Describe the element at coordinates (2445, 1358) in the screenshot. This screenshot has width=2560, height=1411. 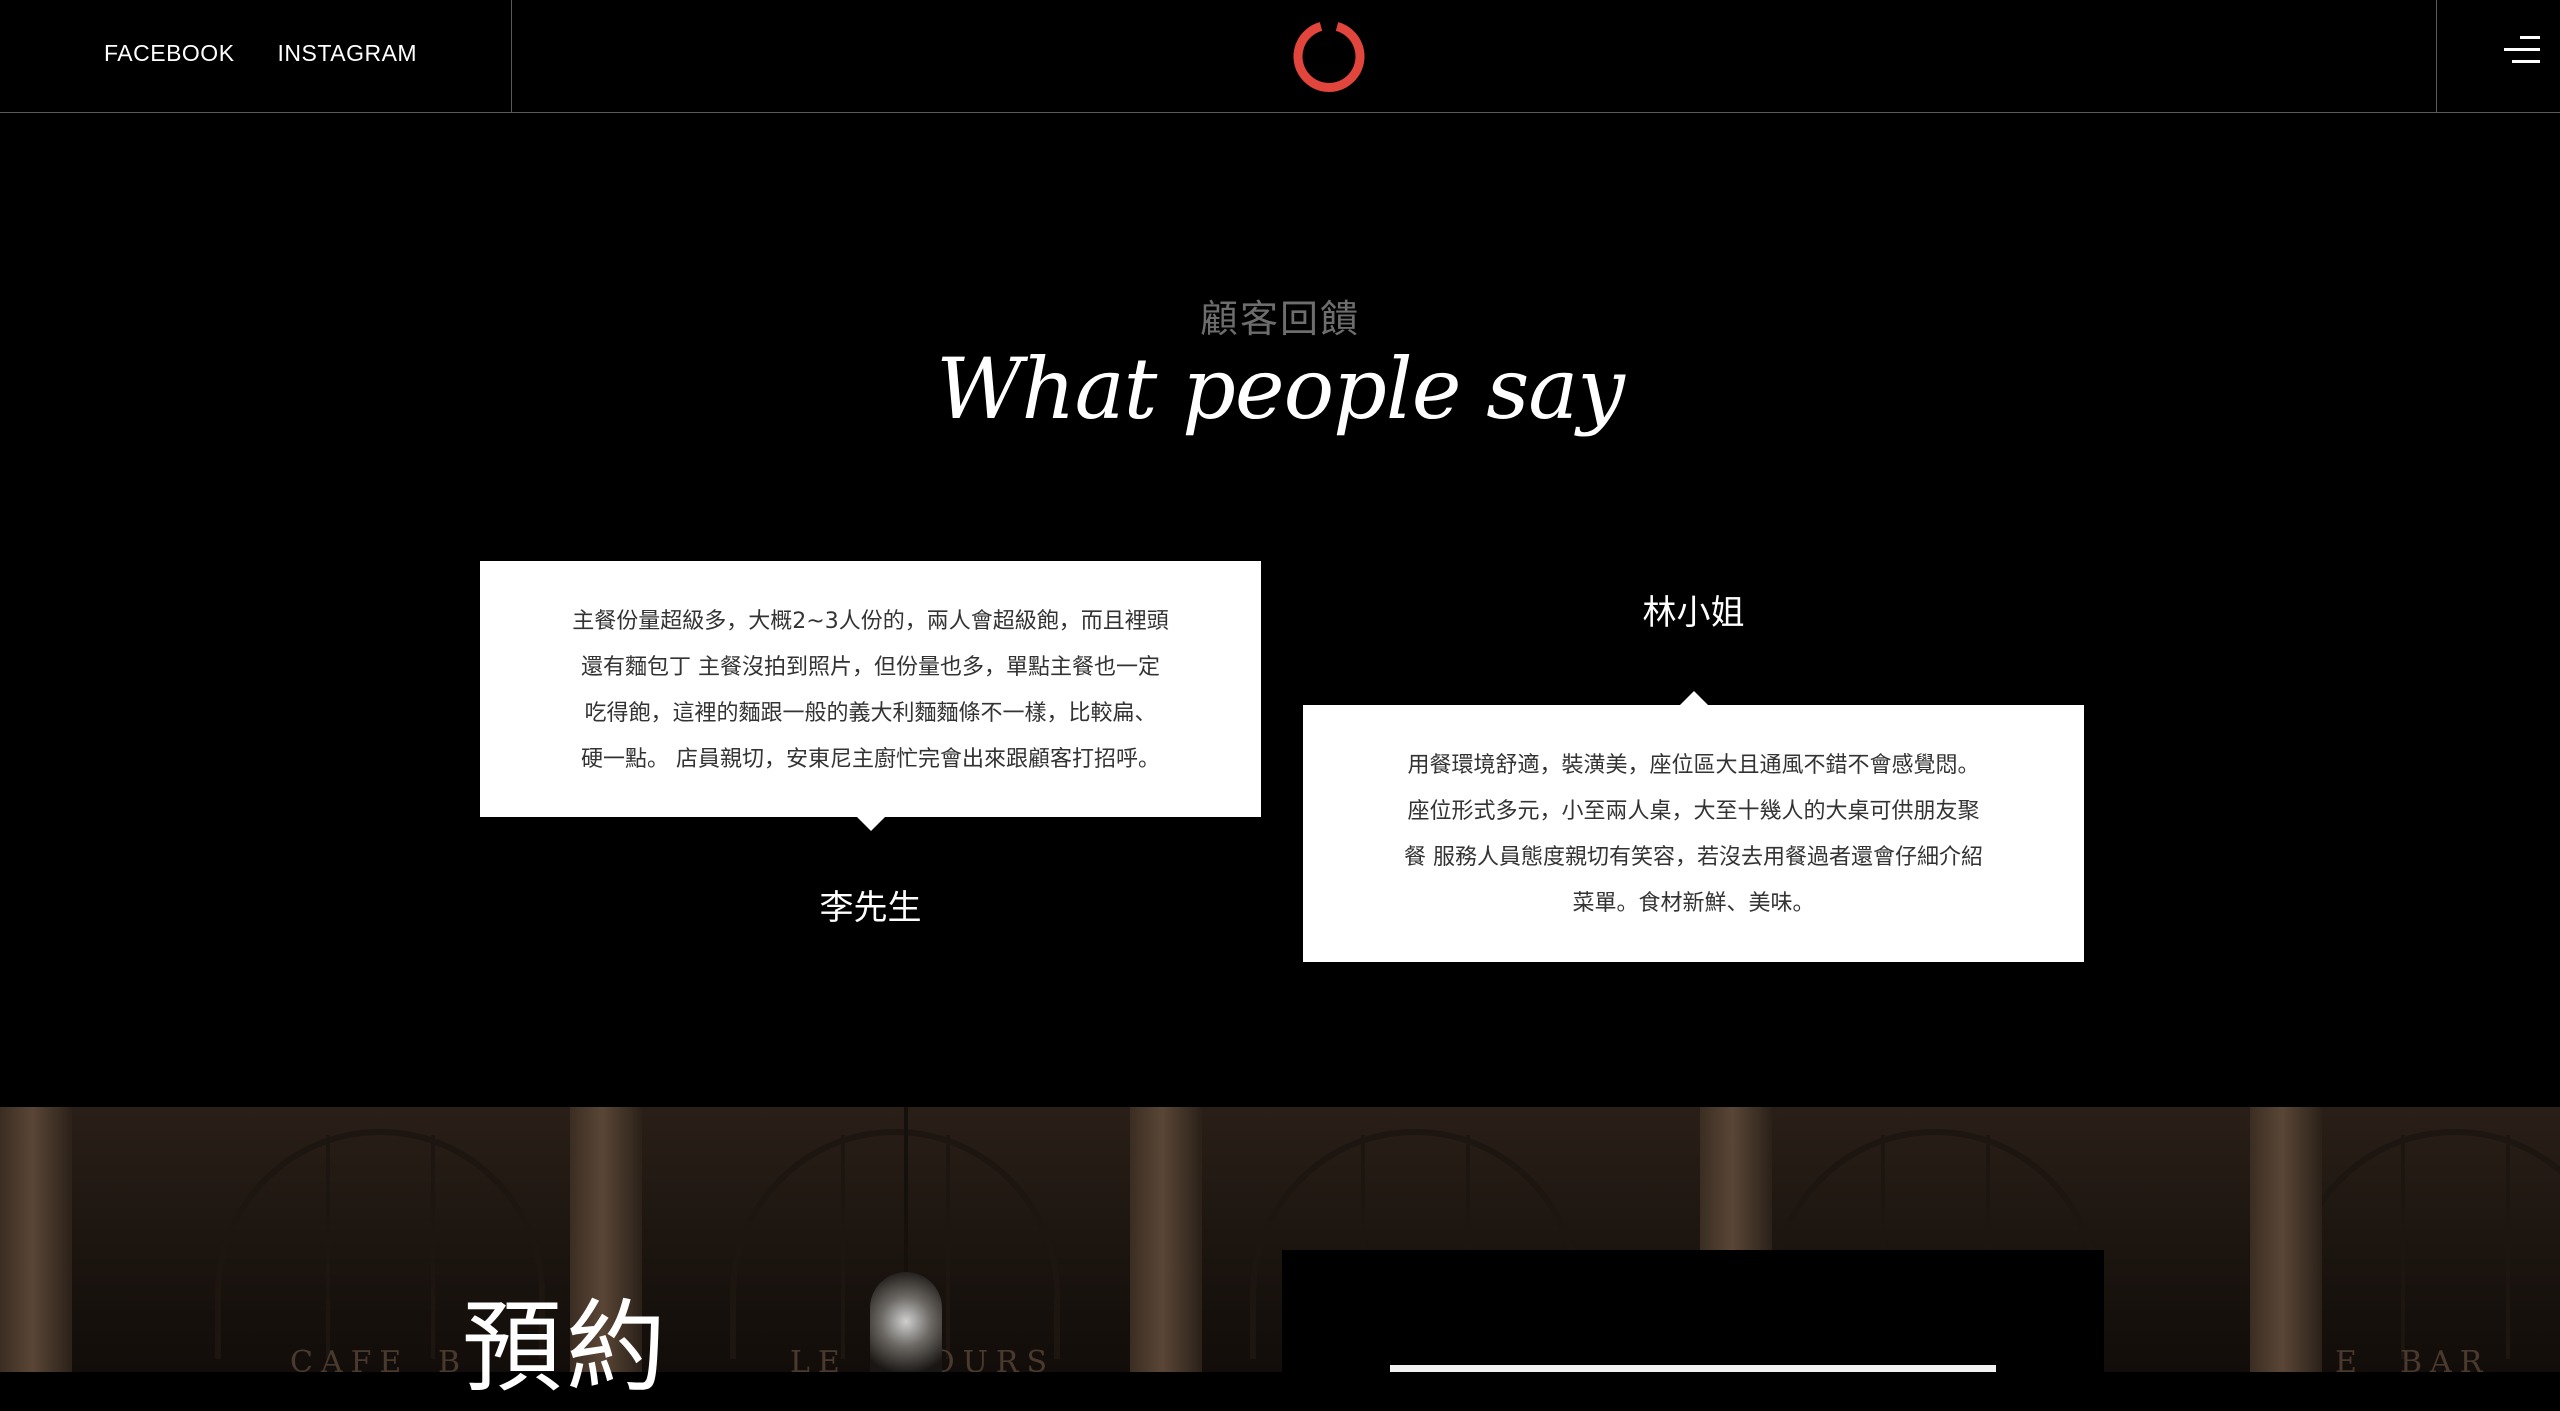
I see `background-sign-text: BAR` at that location.